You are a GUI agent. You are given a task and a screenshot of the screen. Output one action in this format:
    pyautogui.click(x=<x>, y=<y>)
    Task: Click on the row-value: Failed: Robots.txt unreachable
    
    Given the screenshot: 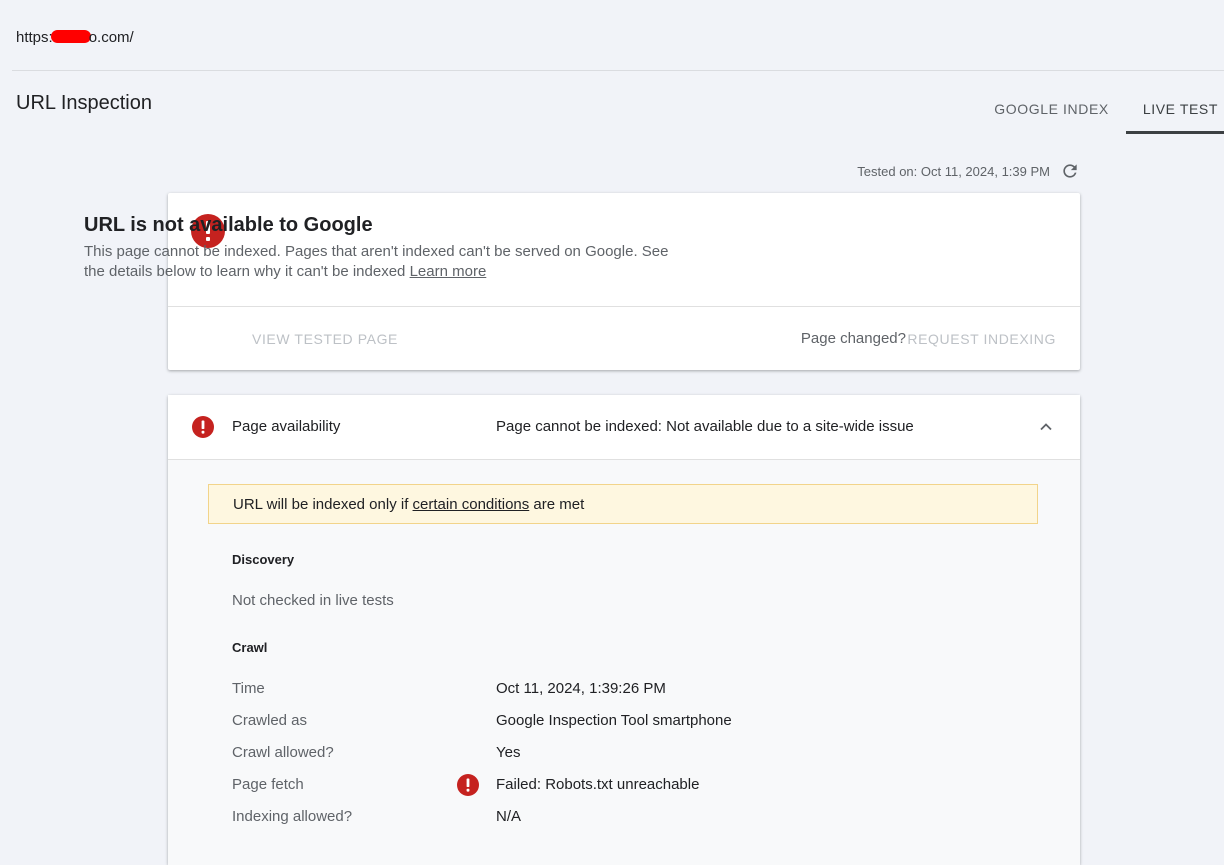 What is the action you would take?
    pyautogui.click(x=598, y=784)
    